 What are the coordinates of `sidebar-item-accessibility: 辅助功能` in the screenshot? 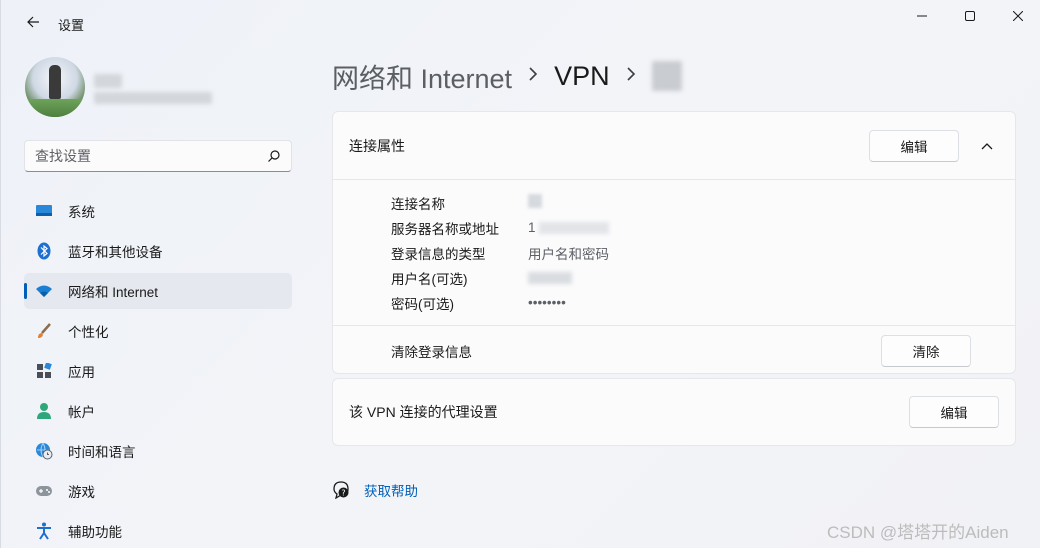 It's located at (158, 530).